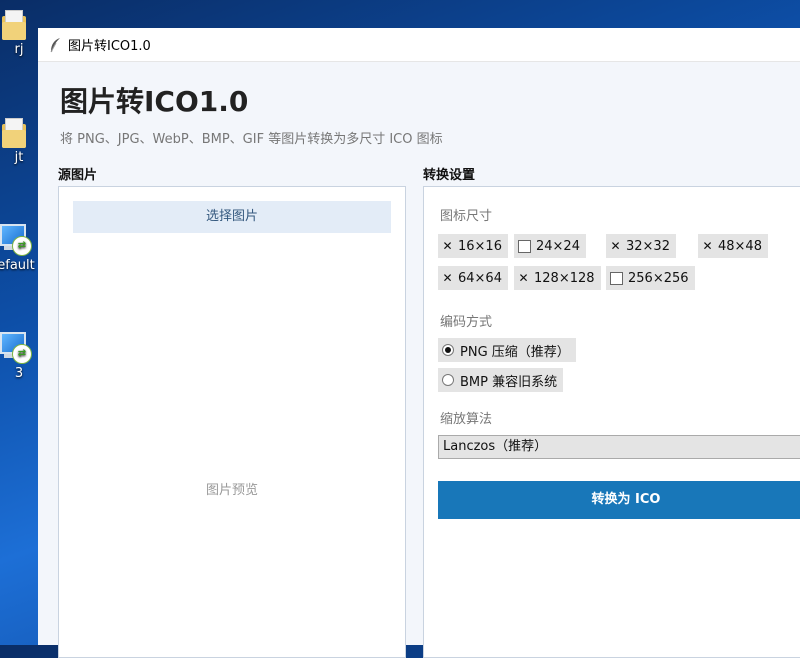  I want to click on window-title: 图片转ICO1.0, so click(109, 46).